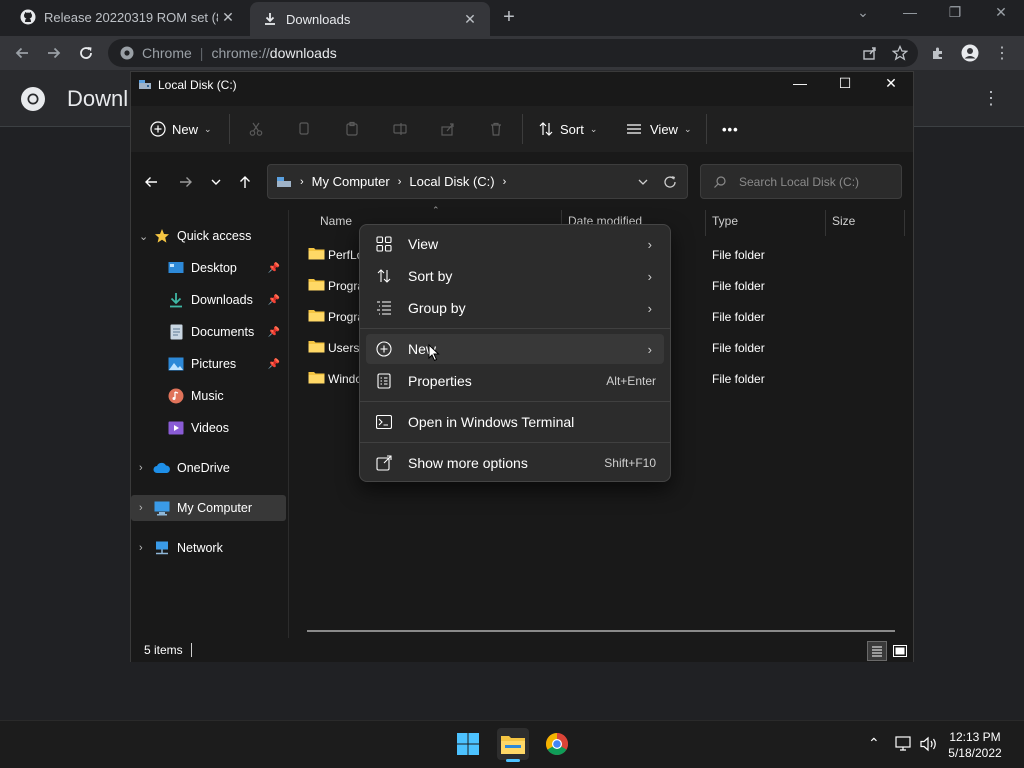  Describe the element at coordinates (970, 53) in the screenshot. I see `profile-avatar-icon` at that location.